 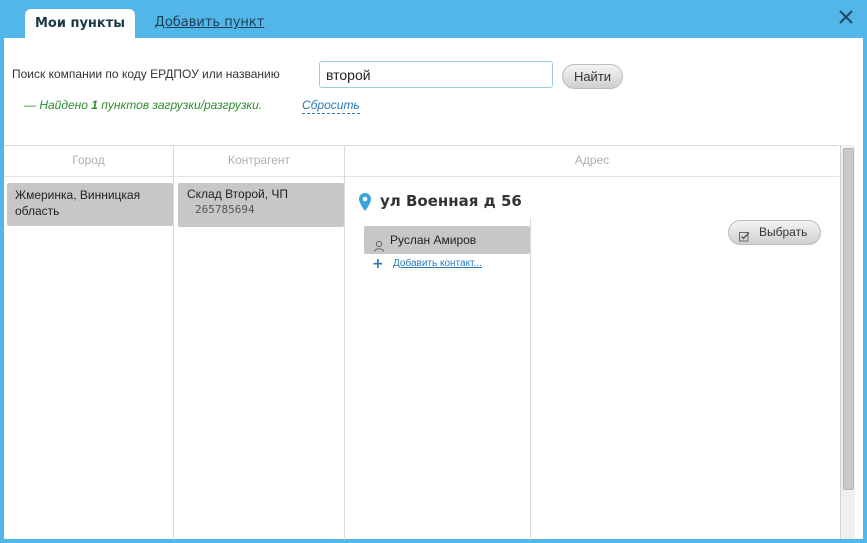 What do you see at coordinates (436, 74) in the screenshot?
I see `search-input` at bounding box center [436, 74].